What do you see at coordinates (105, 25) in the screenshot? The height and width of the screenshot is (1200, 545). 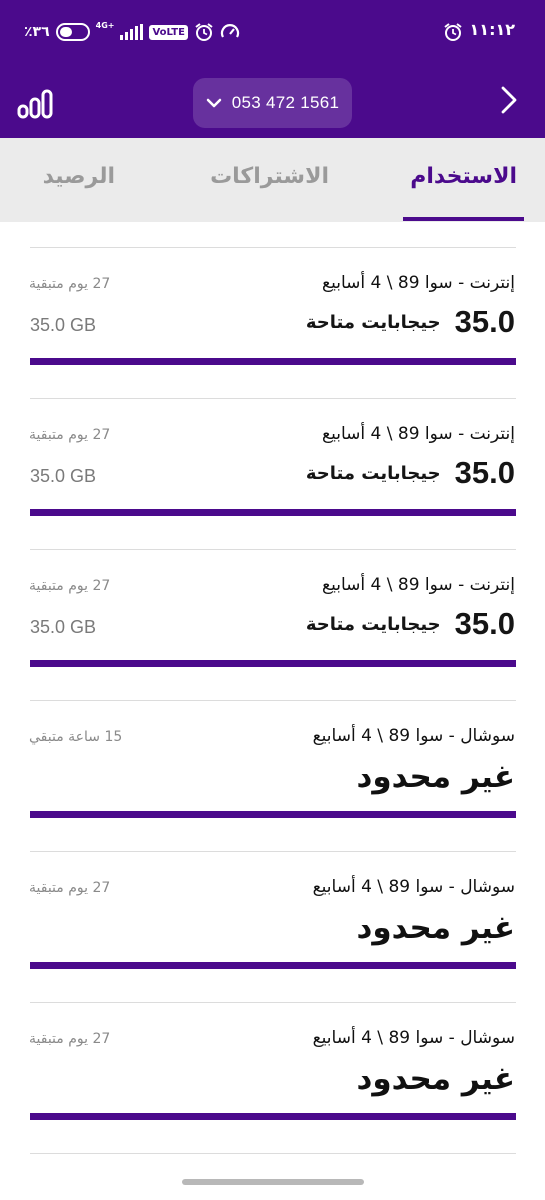 I see `network-type: 4G+` at bounding box center [105, 25].